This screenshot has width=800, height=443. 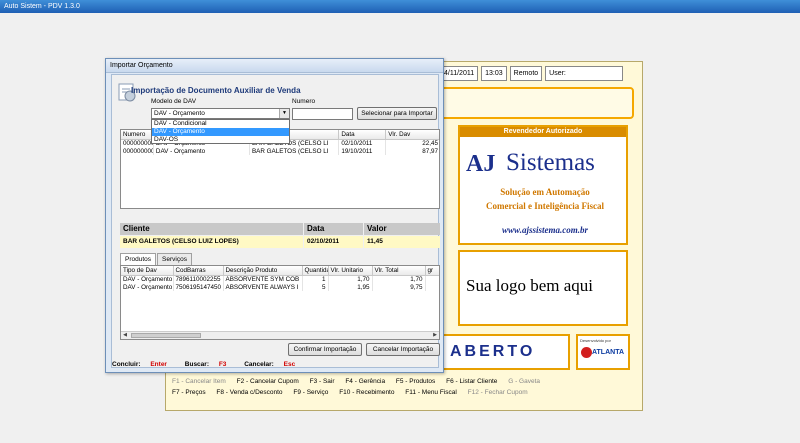 I want to click on mode-display: Remoto, so click(x=526, y=73).